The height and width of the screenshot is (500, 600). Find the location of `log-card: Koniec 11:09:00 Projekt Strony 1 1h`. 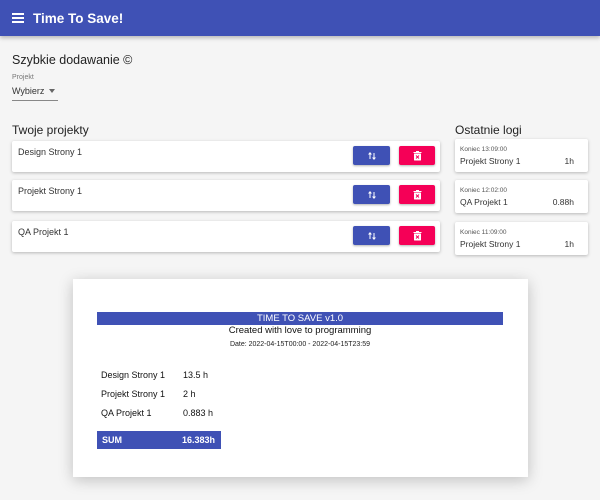

log-card: Koniec 11:09:00 Projekt Strony 1 1h is located at coordinates (521, 238).